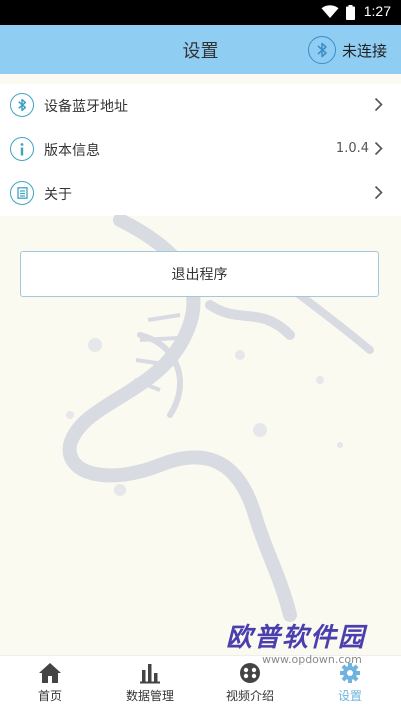  I want to click on menu-item-bluetooth-address: 设备蓝牙地址, so click(200, 106).